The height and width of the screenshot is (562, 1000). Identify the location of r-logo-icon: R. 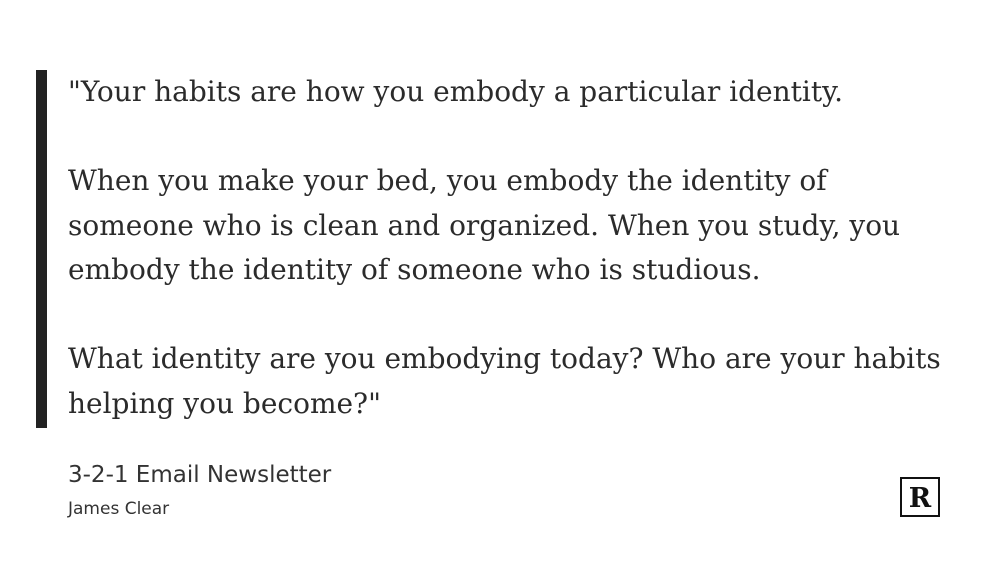
(920, 497).